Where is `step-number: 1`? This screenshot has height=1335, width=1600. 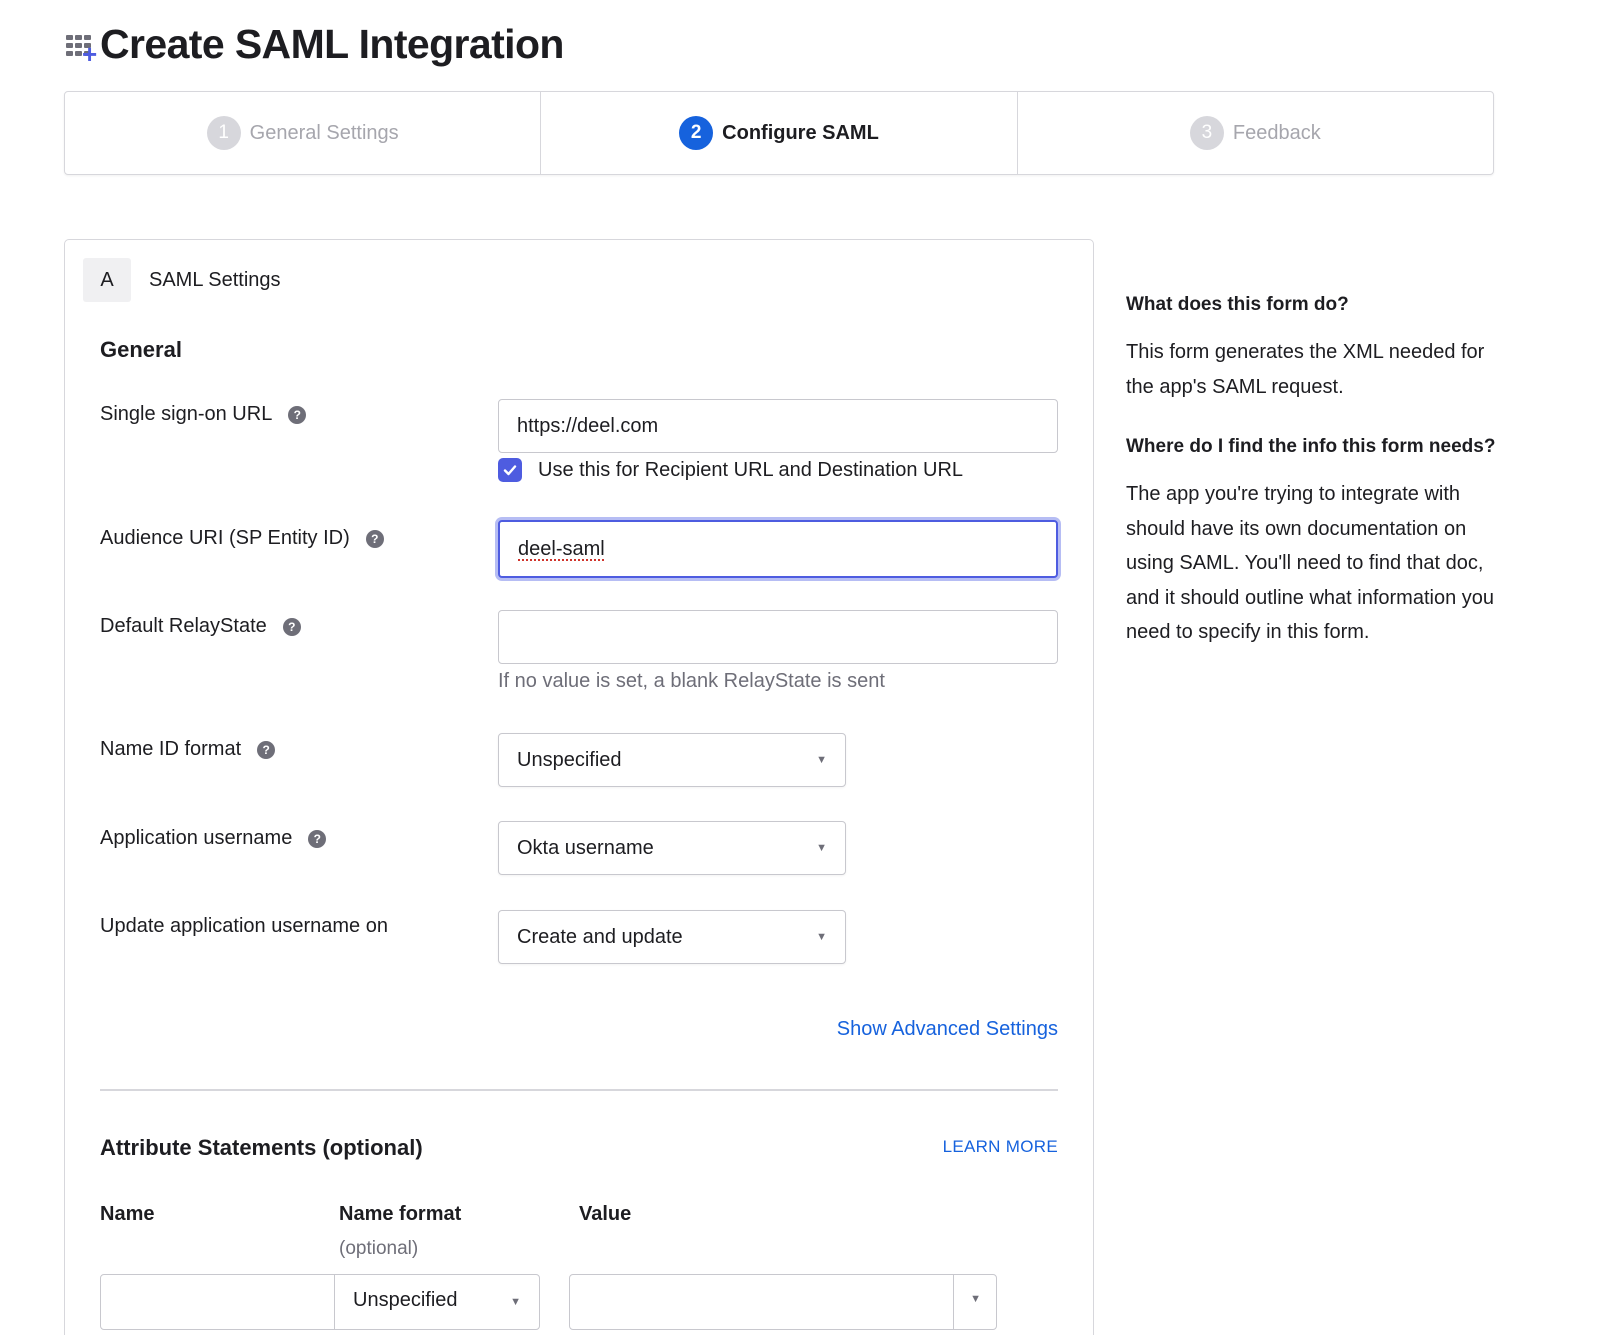 step-number: 1 is located at coordinates (223, 133).